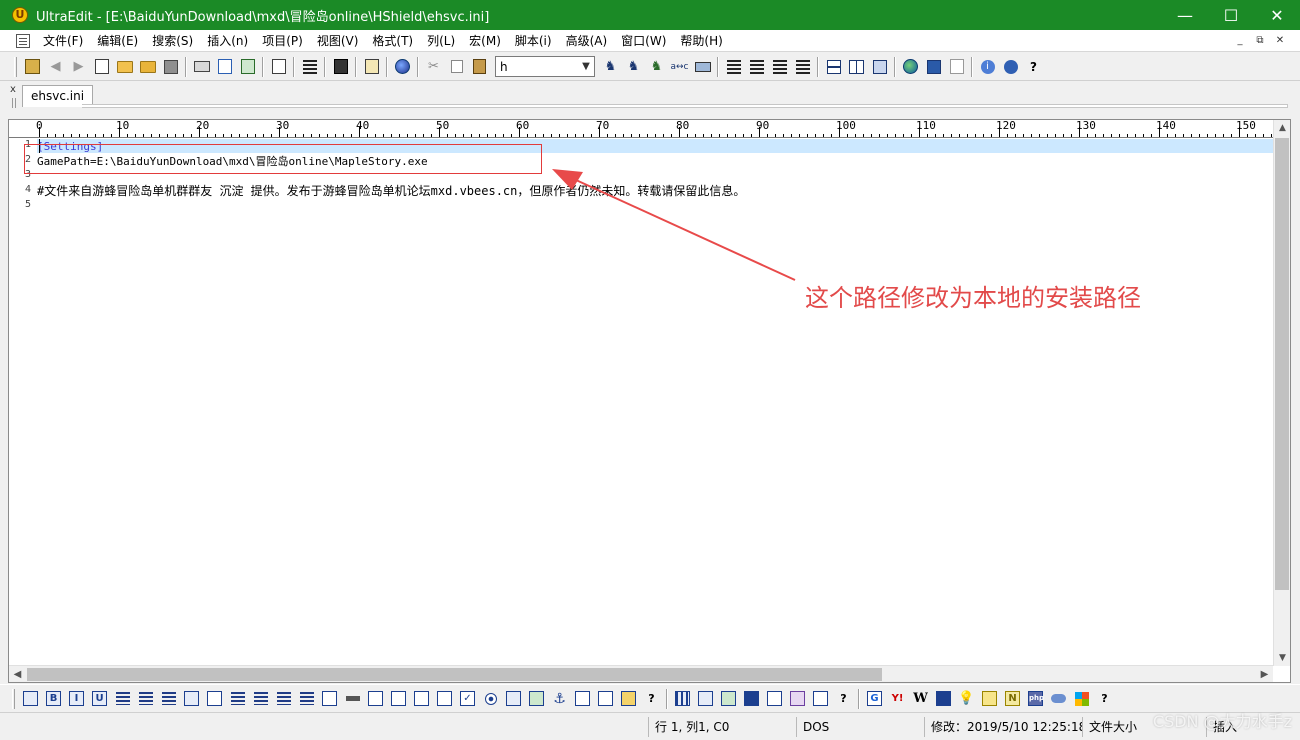 Image resolution: width=1300 pixels, height=740 pixels. What do you see at coordinates (587, 41) in the screenshot?
I see `menu-advanced: 高级(A)` at bounding box center [587, 41].